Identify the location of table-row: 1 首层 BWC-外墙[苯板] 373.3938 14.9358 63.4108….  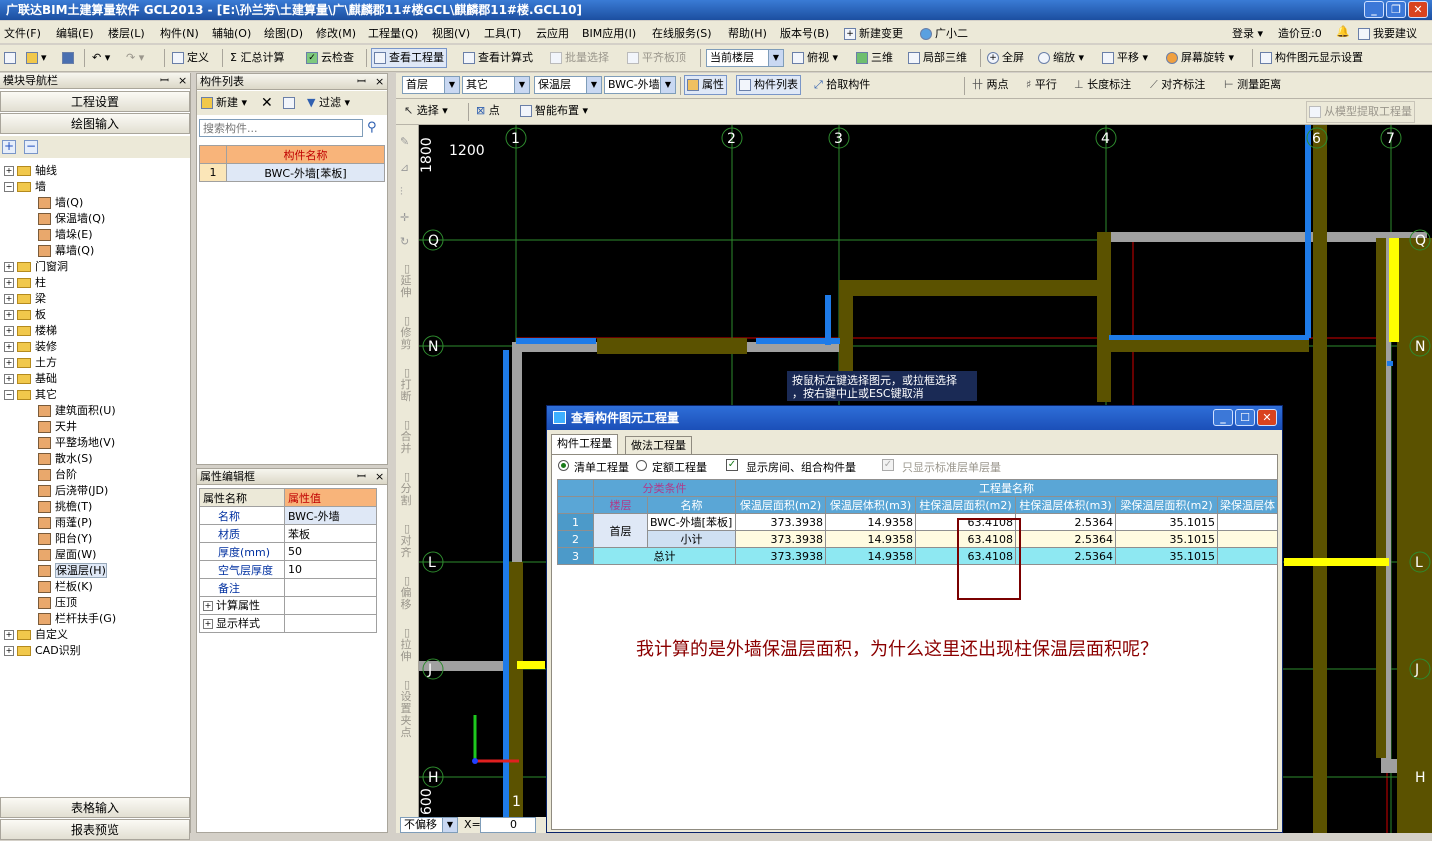
(917, 530).